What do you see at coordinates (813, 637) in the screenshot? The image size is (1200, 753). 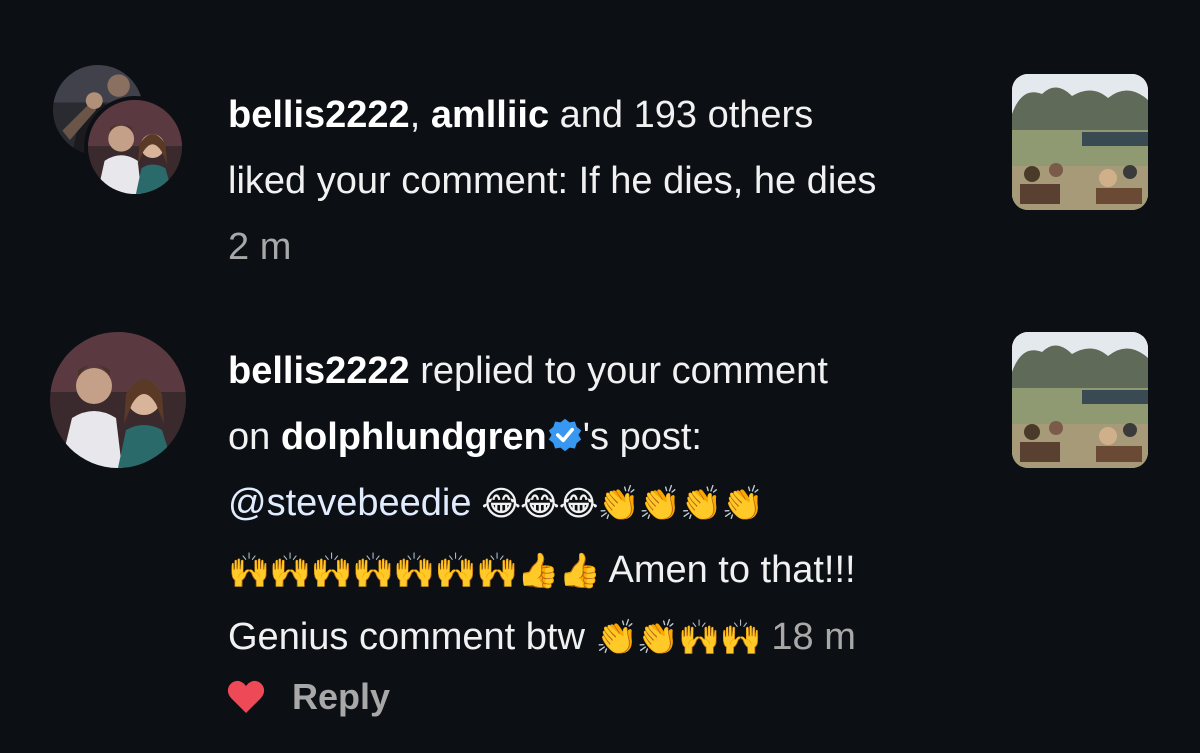 I see `timestamp-value: 18 m` at bounding box center [813, 637].